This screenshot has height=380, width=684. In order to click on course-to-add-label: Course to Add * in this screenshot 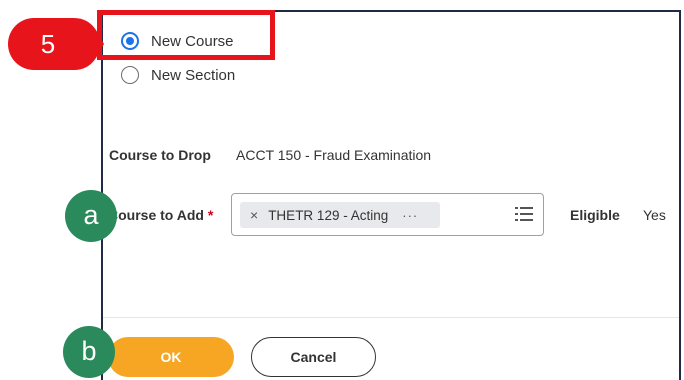, I will do `click(160, 215)`.